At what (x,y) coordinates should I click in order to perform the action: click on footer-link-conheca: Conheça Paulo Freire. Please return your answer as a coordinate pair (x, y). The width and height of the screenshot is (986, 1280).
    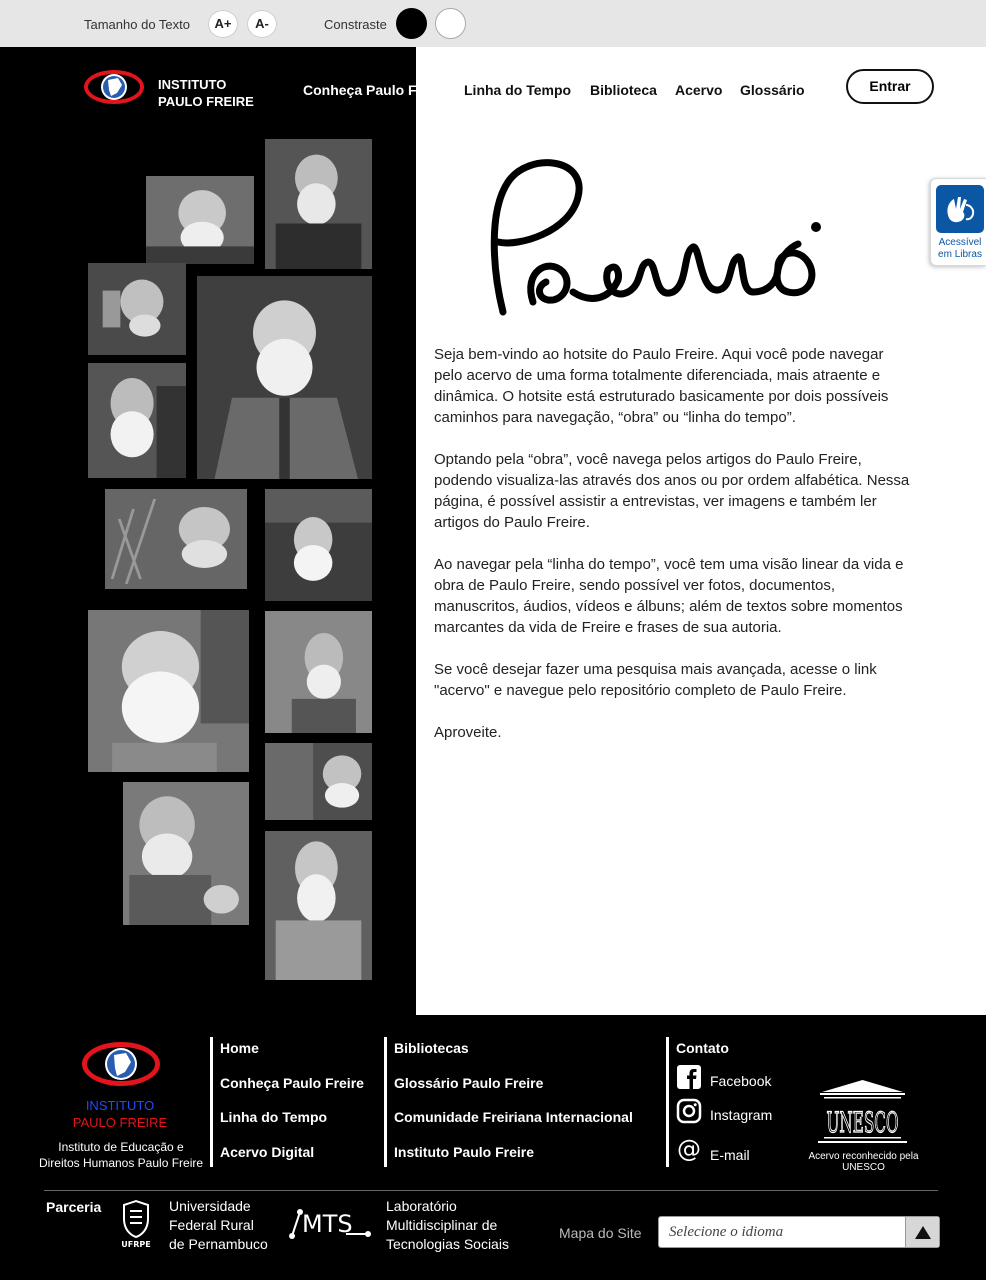
    Looking at the image, I should click on (292, 1083).